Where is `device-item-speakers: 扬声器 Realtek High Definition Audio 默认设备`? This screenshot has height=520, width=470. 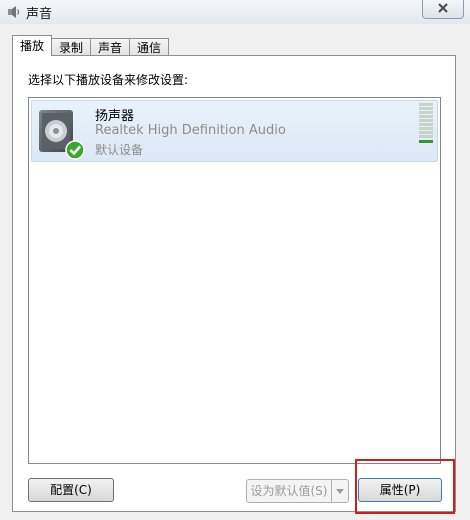
device-item-speakers: 扬声器 Realtek High Definition Audio 默认设备 is located at coordinates (234, 131).